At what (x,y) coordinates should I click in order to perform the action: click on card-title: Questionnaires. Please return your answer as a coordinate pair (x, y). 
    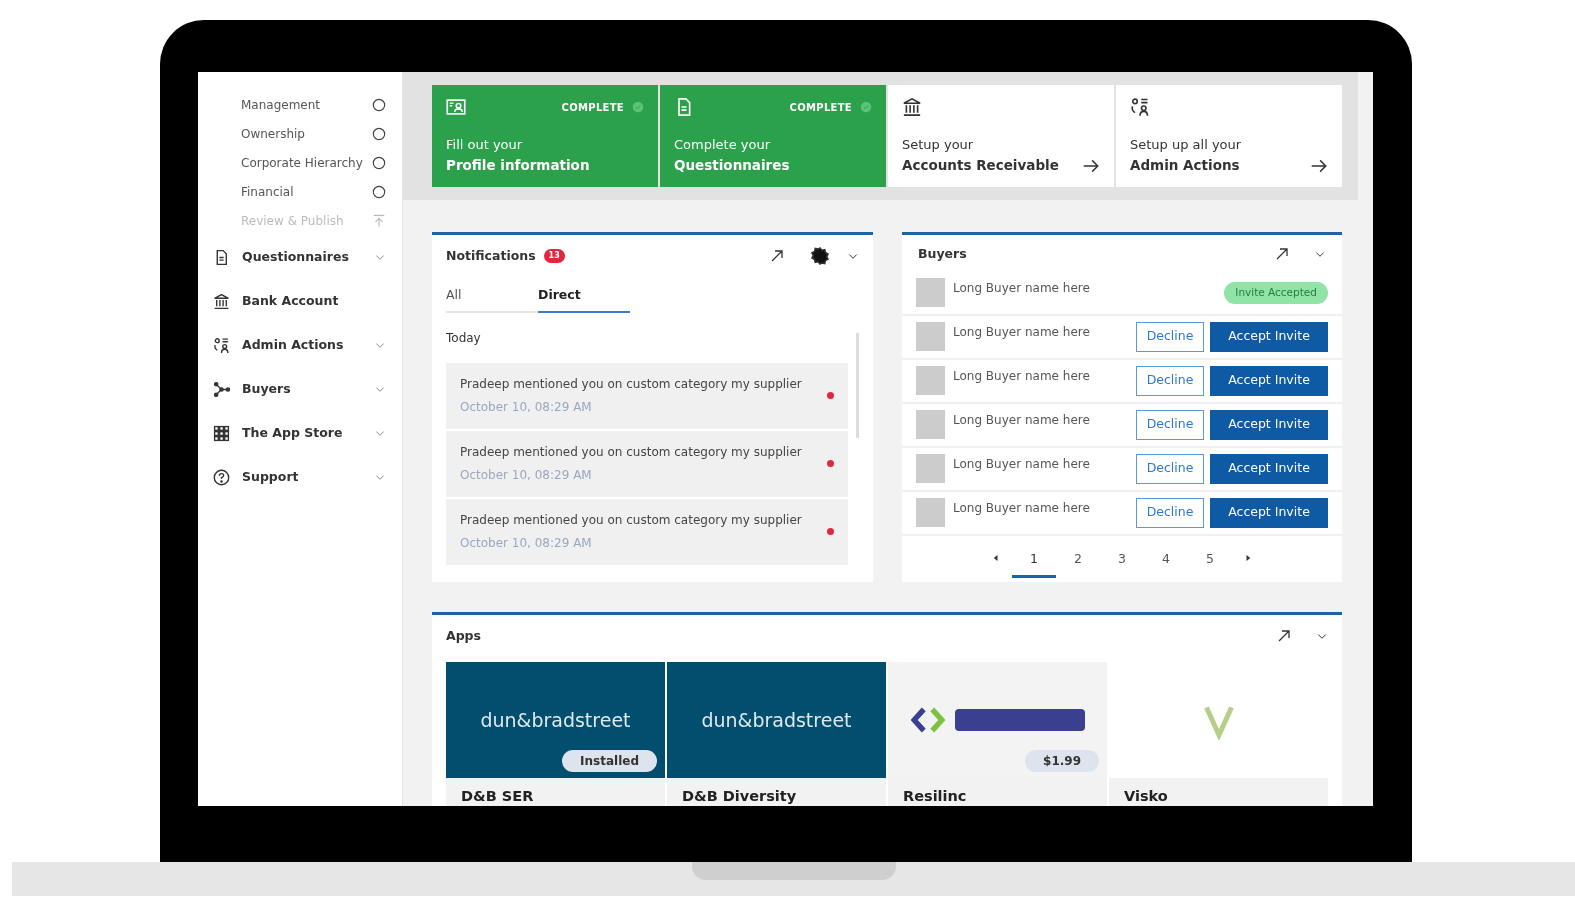
    Looking at the image, I should click on (732, 165).